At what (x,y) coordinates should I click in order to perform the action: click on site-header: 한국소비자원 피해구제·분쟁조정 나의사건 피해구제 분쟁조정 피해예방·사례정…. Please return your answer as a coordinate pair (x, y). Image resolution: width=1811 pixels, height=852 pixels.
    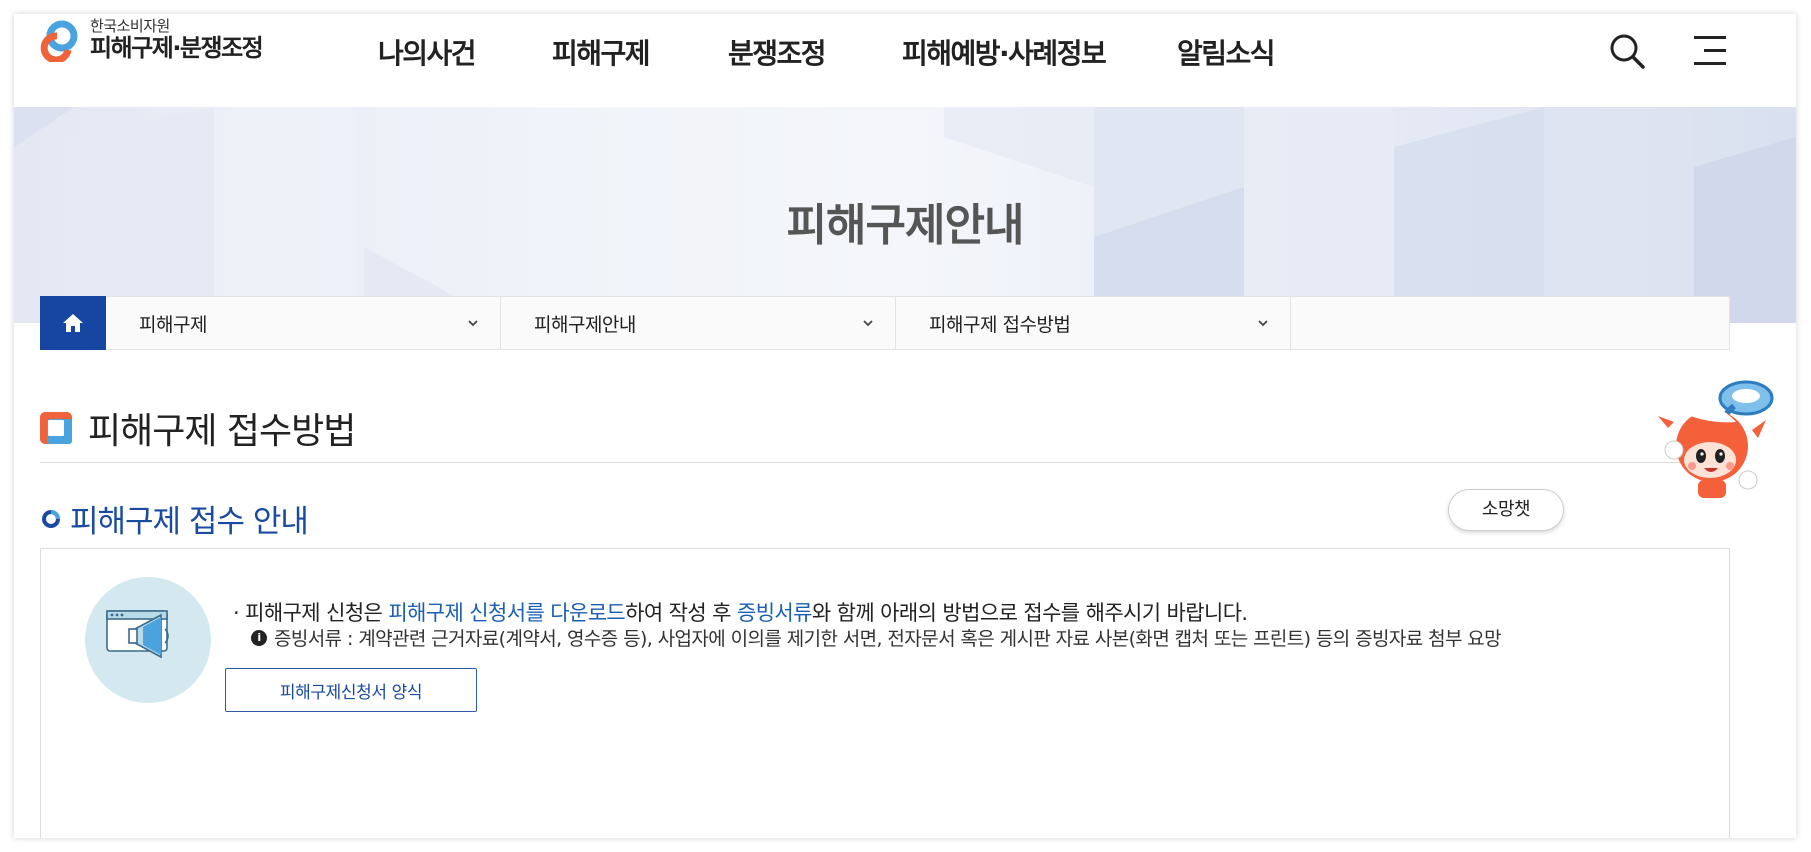
    Looking at the image, I should click on (905, 60).